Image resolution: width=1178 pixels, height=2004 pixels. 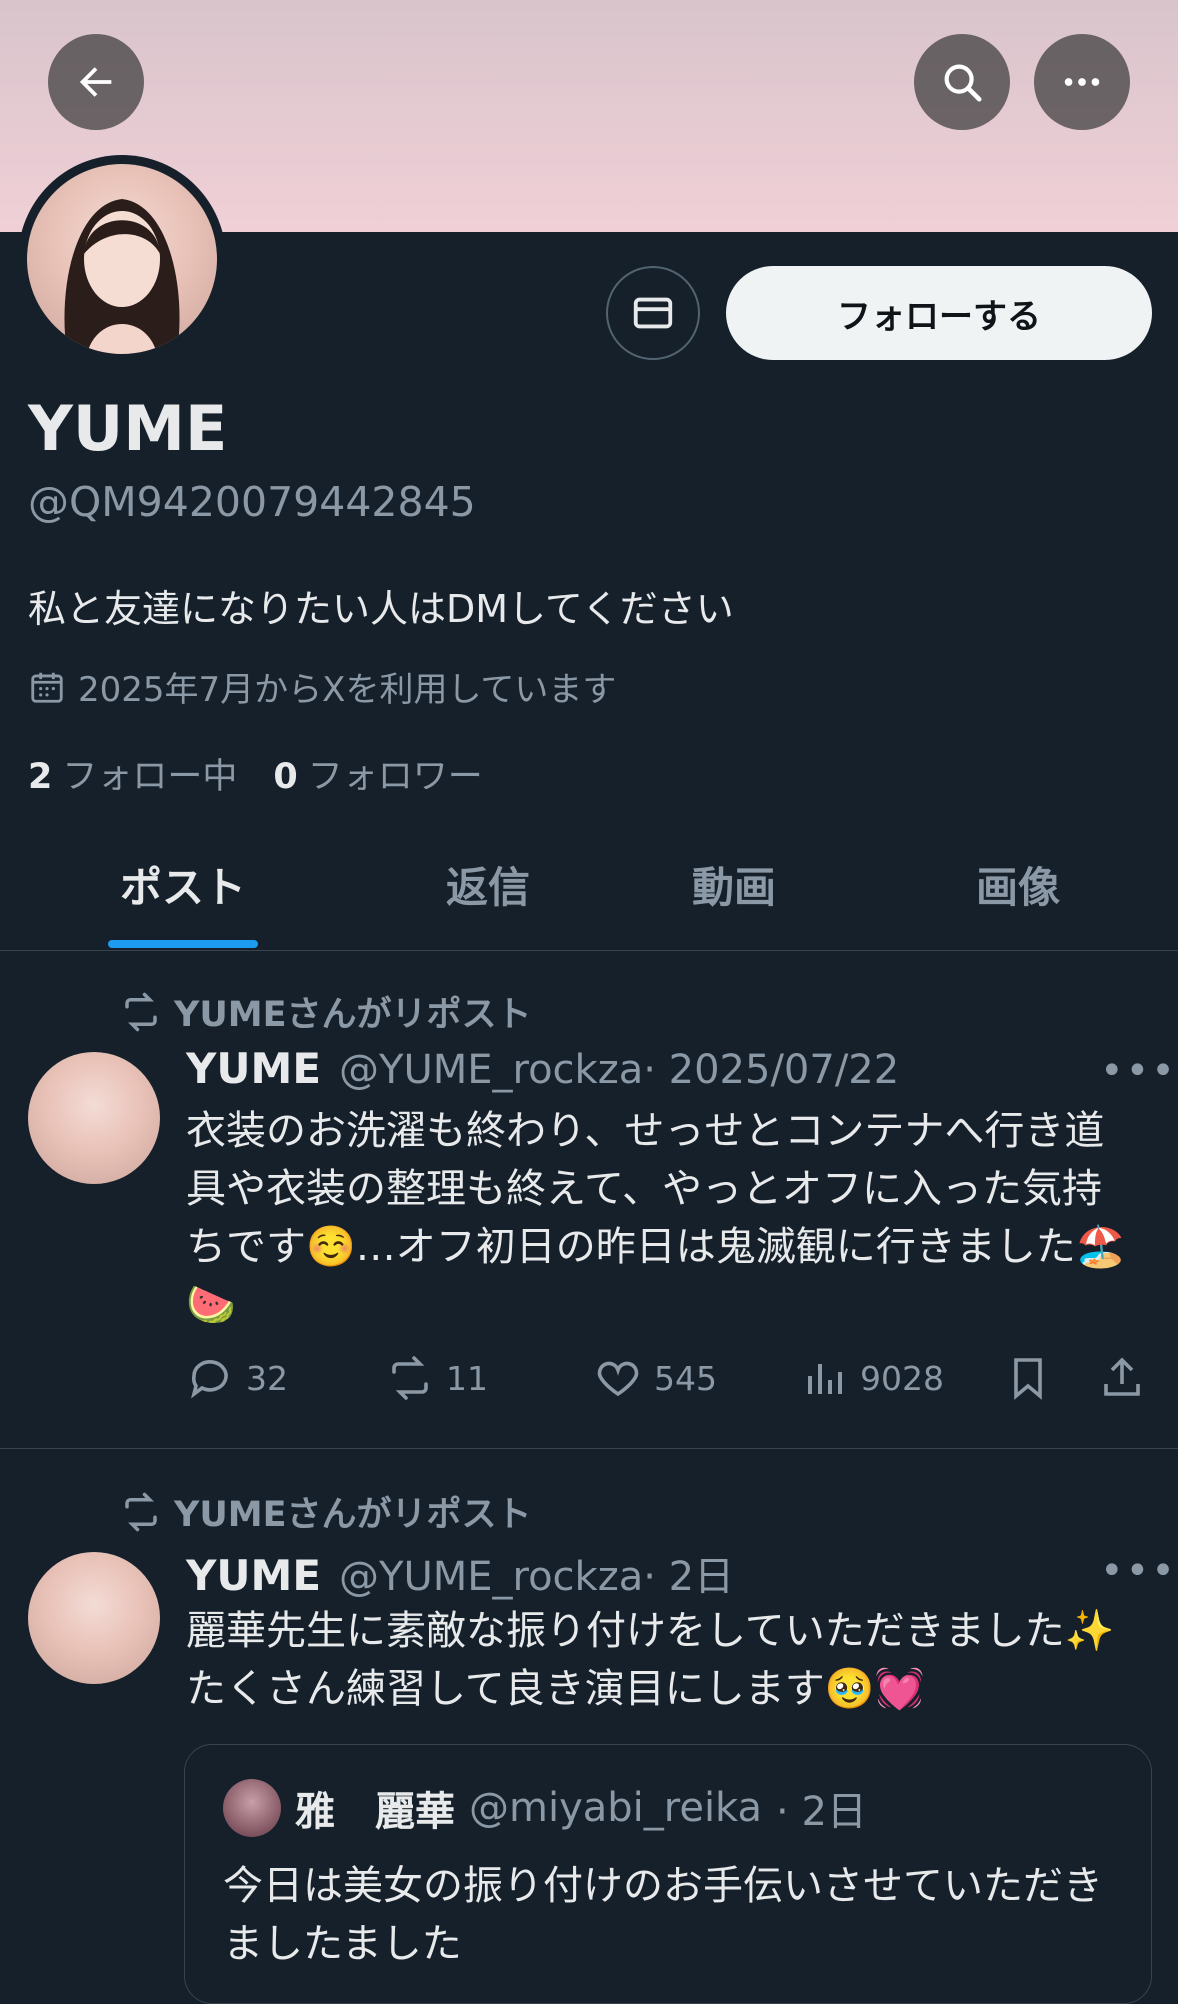 What do you see at coordinates (821, 1812) in the screenshot?
I see `quote-date: · 2日` at bounding box center [821, 1812].